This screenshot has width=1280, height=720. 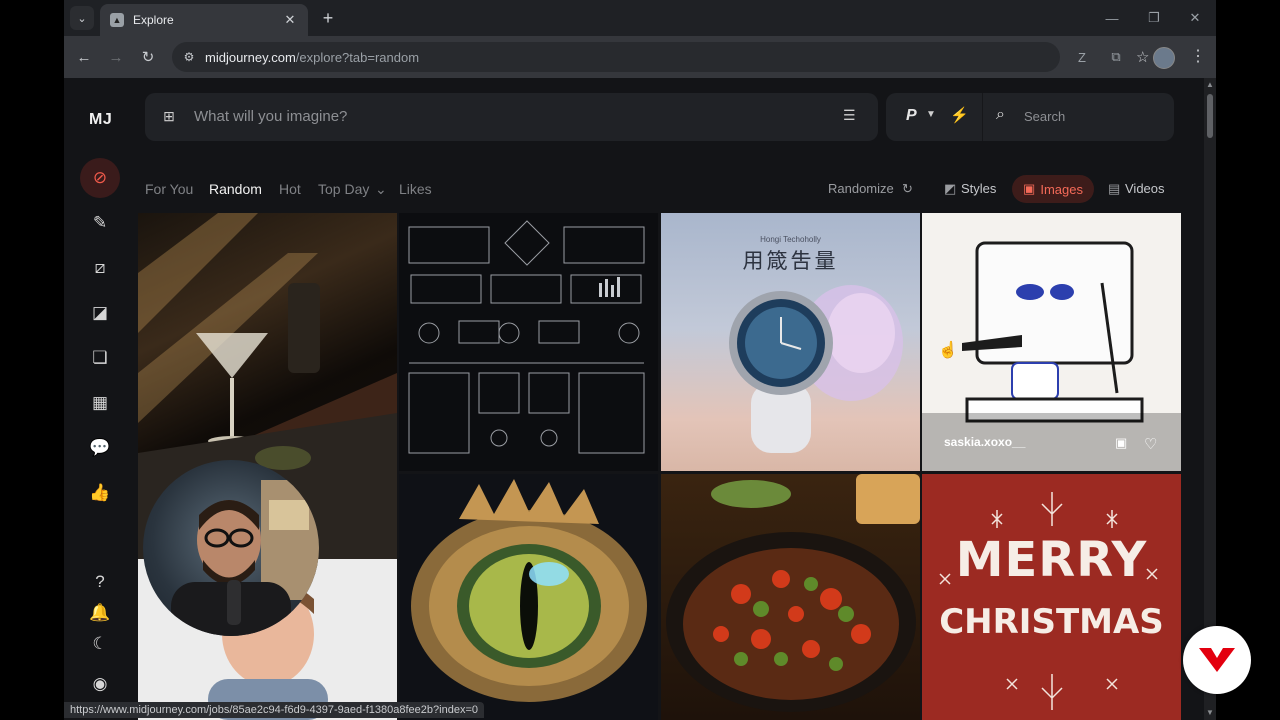 What do you see at coordinates (984, 442) in the screenshot?
I see `tile-username: saskia.xoxo__` at bounding box center [984, 442].